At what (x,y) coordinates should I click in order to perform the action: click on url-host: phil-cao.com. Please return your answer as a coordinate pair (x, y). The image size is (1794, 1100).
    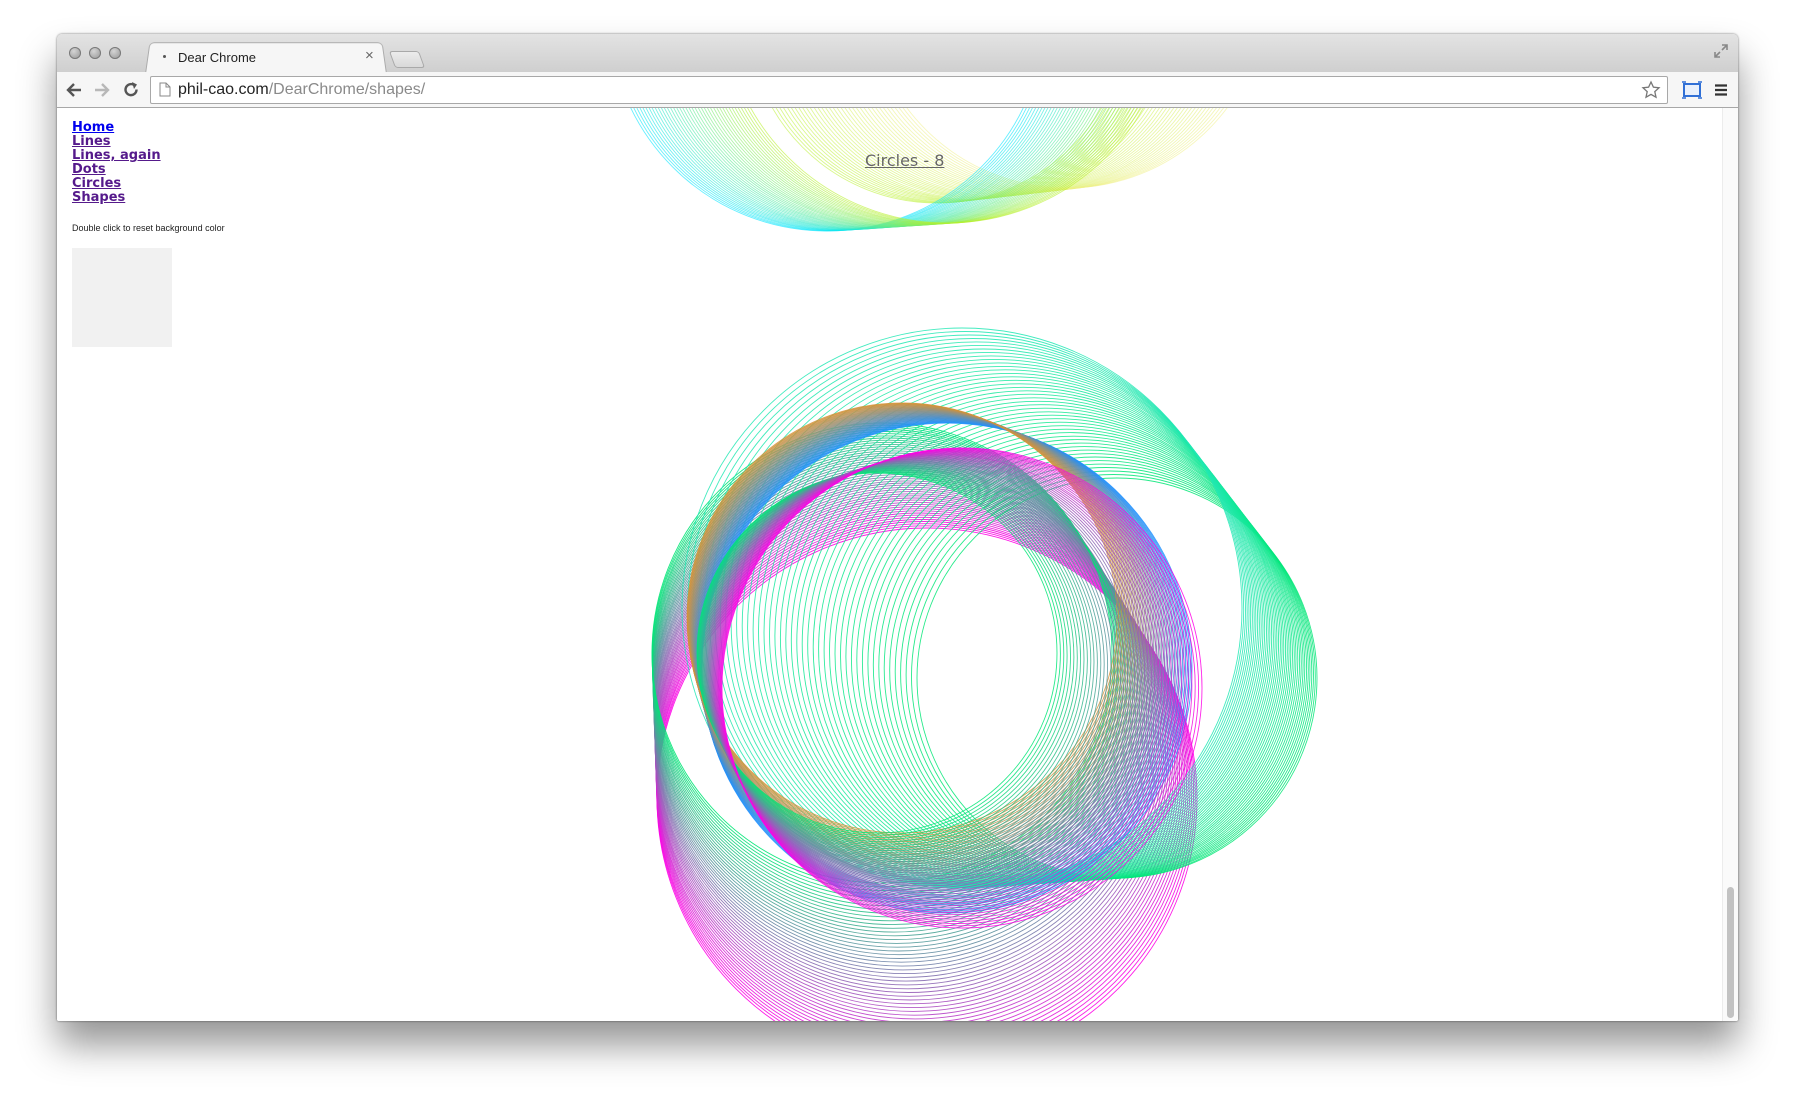
    Looking at the image, I should click on (223, 89).